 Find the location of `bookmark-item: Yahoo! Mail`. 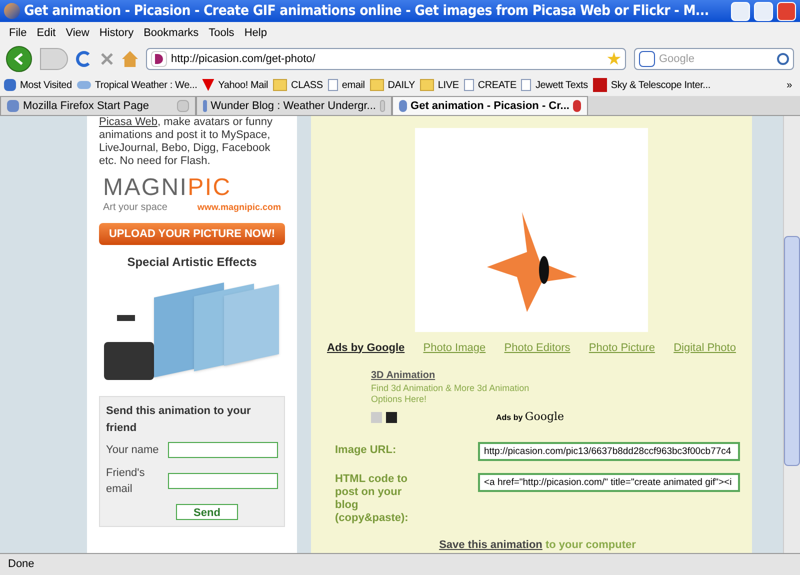

bookmark-item: Yahoo! Mail is located at coordinates (243, 85).